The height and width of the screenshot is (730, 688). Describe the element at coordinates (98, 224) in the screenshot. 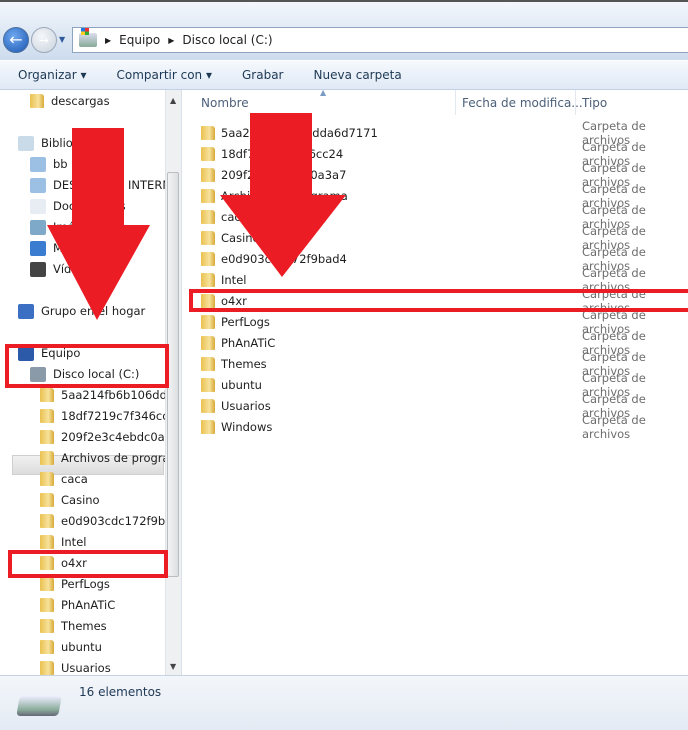

I see `red-arrow-left` at that location.